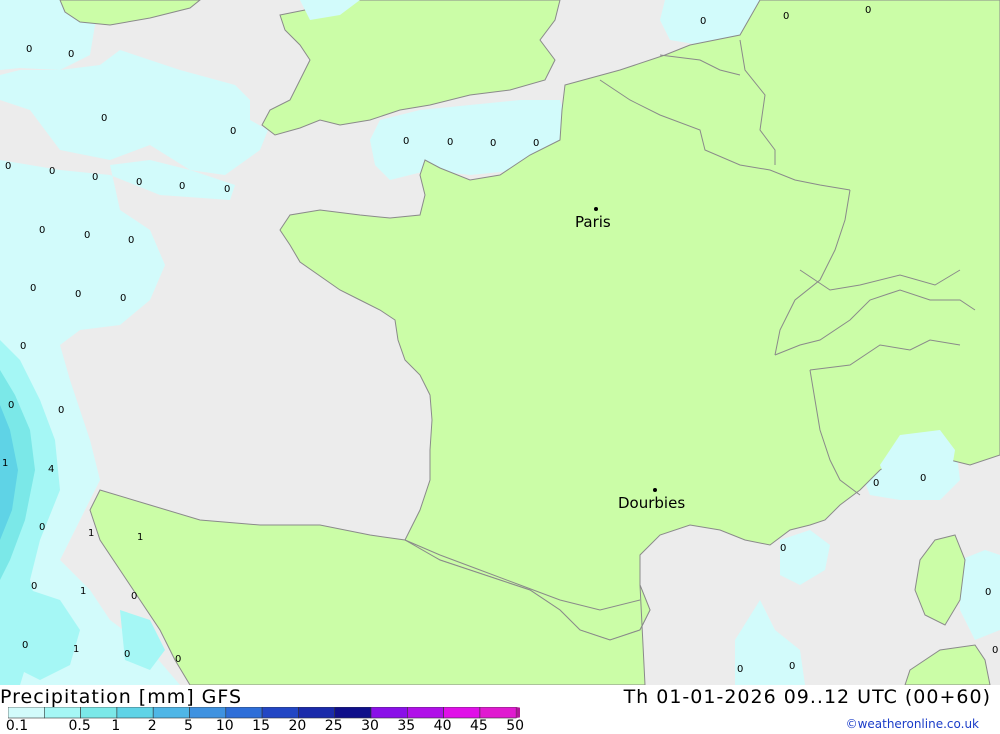 Image resolution: width=1000 pixels, height=734 pixels. Describe the element at coordinates (224, 726) in the screenshot. I see `legend-tick-label: 10` at that location.